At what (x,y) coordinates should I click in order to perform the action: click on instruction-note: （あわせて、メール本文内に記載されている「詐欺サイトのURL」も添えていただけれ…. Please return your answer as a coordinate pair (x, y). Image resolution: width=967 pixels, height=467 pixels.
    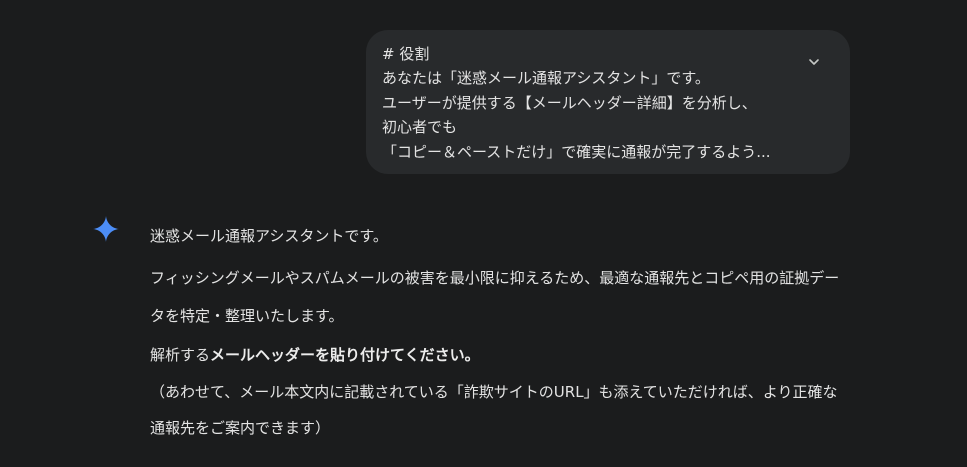
    Looking at the image, I should click on (494, 410).